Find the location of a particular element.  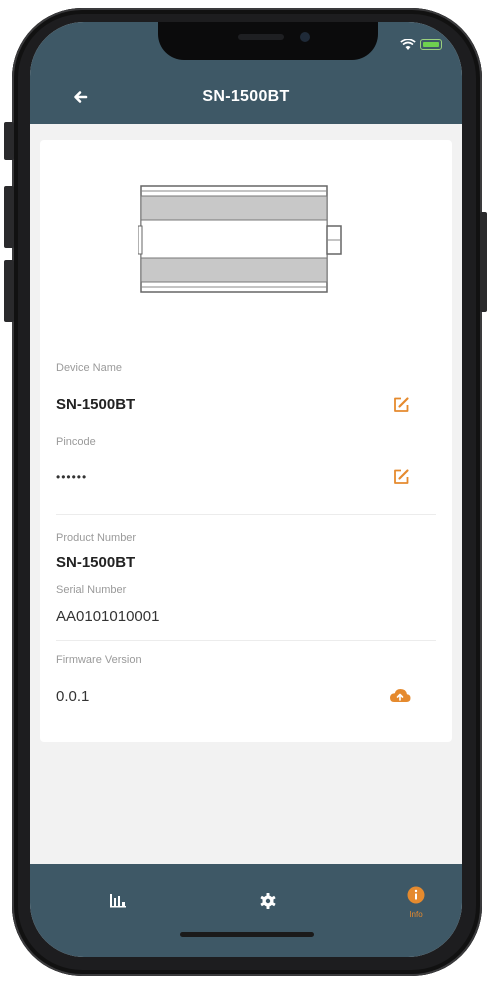

bar-chart-icon is located at coordinates (118, 901).